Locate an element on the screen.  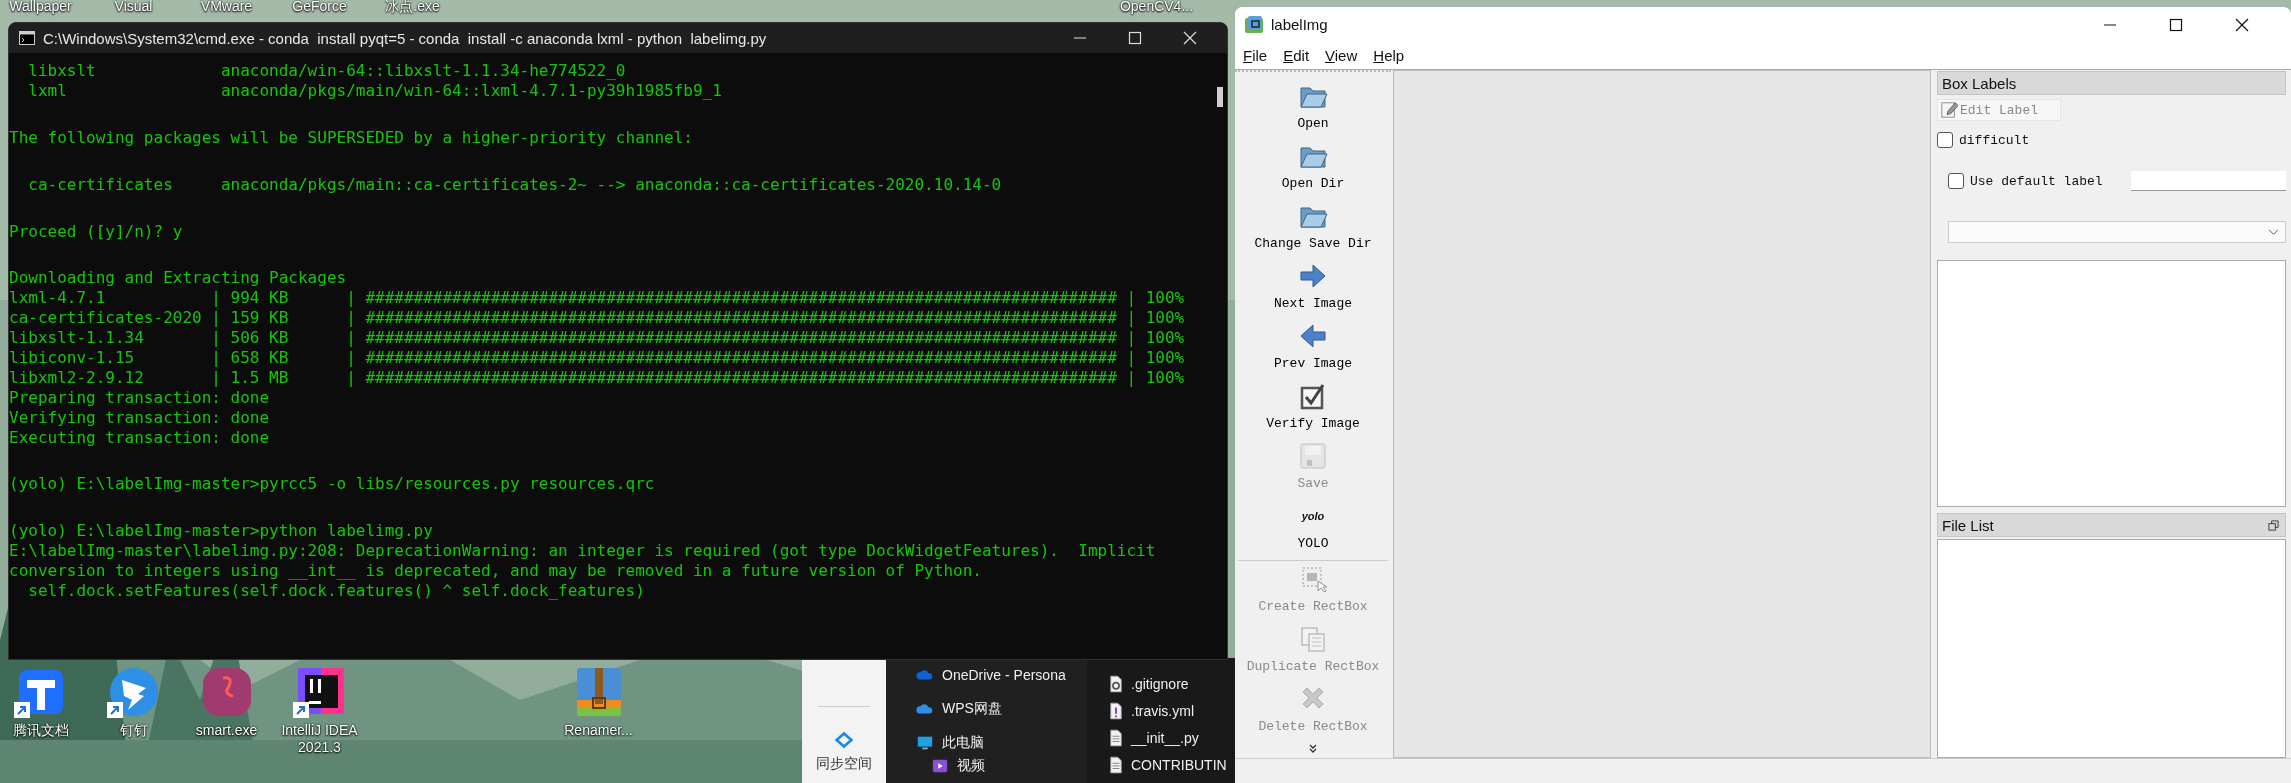
explorer-entry: .travis.yml is located at coordinates (1172, 710).